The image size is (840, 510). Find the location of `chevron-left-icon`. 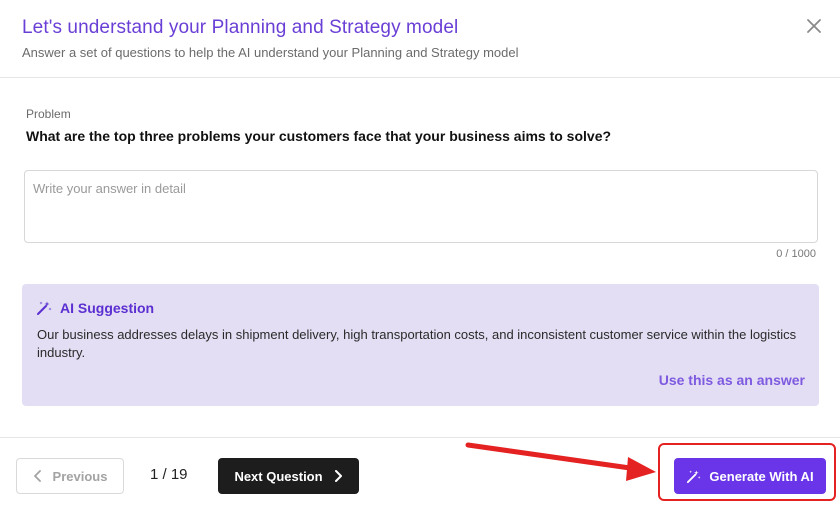

chevron-left-icon is located at coordinates (37, 476).